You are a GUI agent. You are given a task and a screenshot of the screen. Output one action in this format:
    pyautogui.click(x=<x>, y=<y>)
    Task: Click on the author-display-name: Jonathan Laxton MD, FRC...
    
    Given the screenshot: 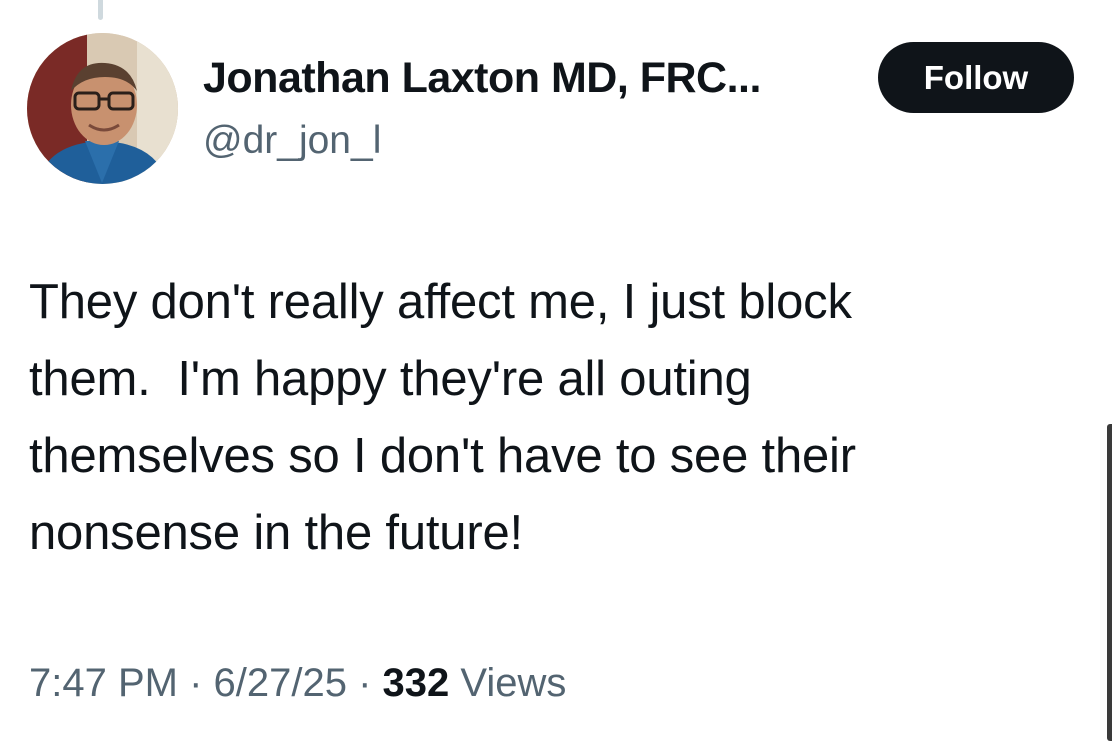 What is the action you would take?
    pyautogui.click(x=482, y=78)
    